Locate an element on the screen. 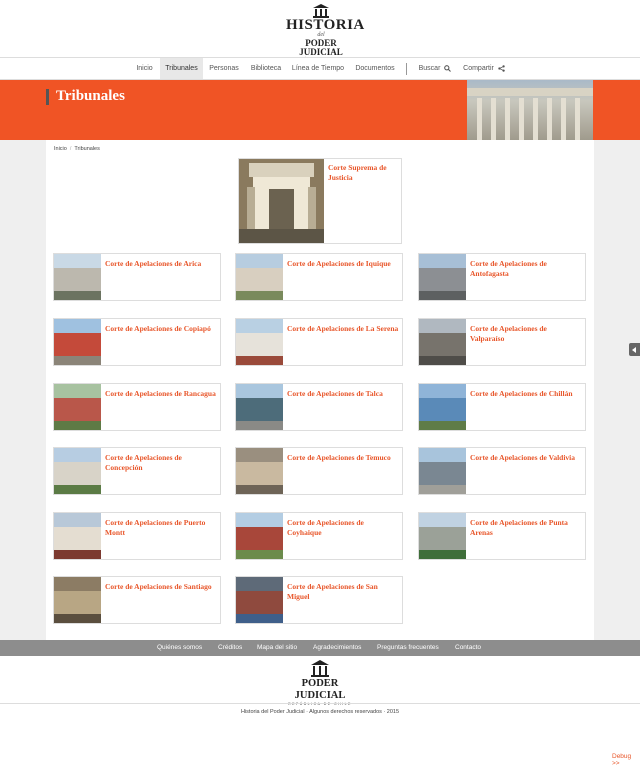 The height and width of the screenshot is (766, 640). share-label: Compartir is located at coordinates (478, 68).